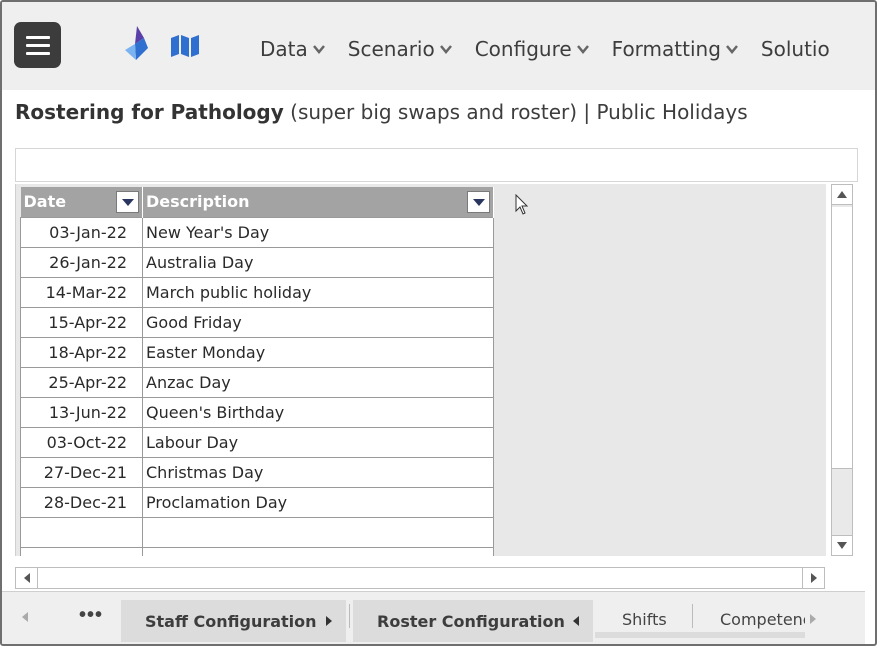  I want to click on description-cell: Labour Day, so click(318, 442).